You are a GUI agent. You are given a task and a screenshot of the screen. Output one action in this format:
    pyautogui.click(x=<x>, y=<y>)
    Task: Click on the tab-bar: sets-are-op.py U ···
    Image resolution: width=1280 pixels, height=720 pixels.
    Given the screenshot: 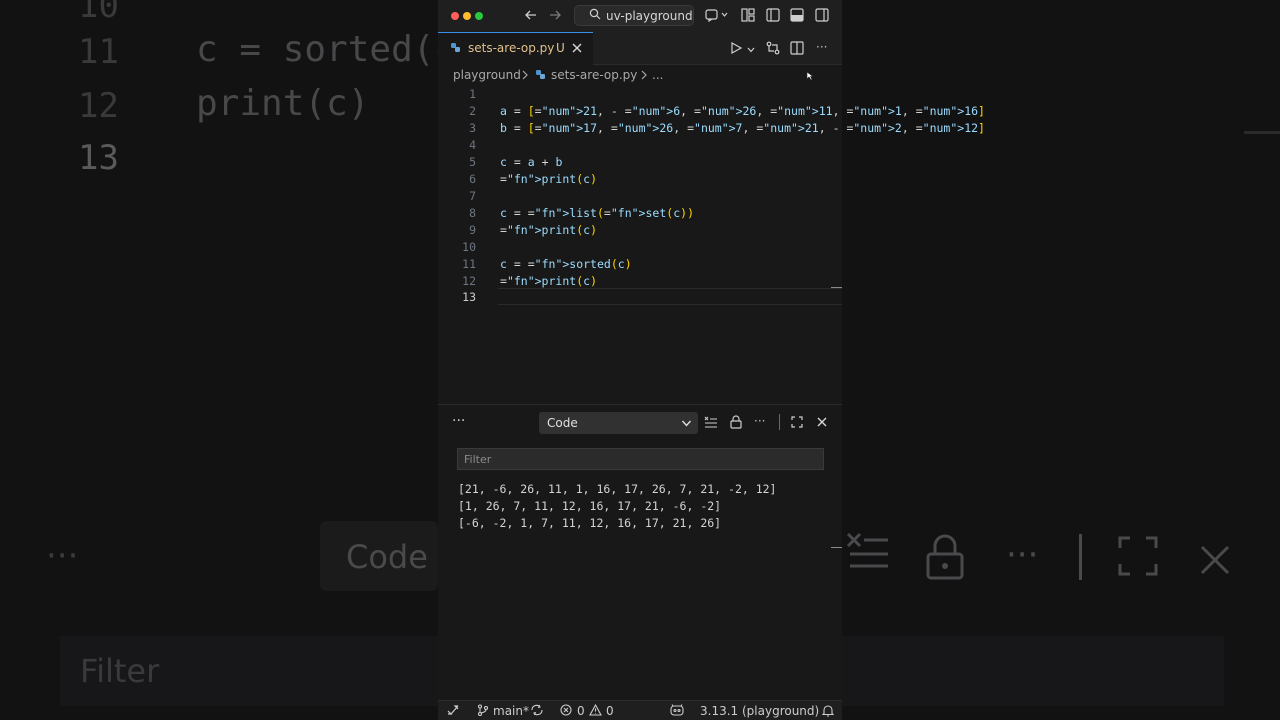 What is the action you would take?
    pyautogui.click(x=640, y=48)
    